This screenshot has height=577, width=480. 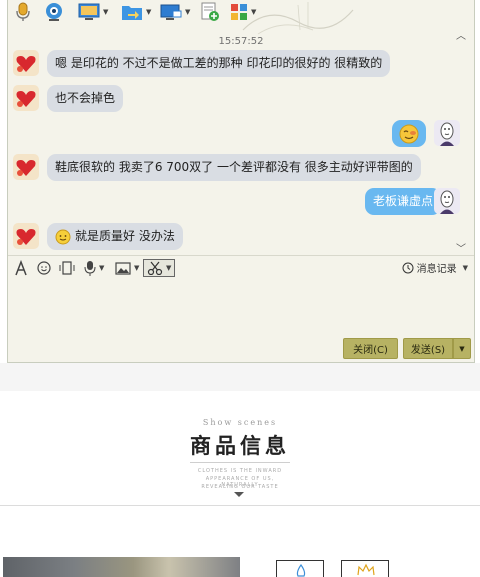 I want to click on remote-desktop-button: ▼, so click(x=175, y=12).